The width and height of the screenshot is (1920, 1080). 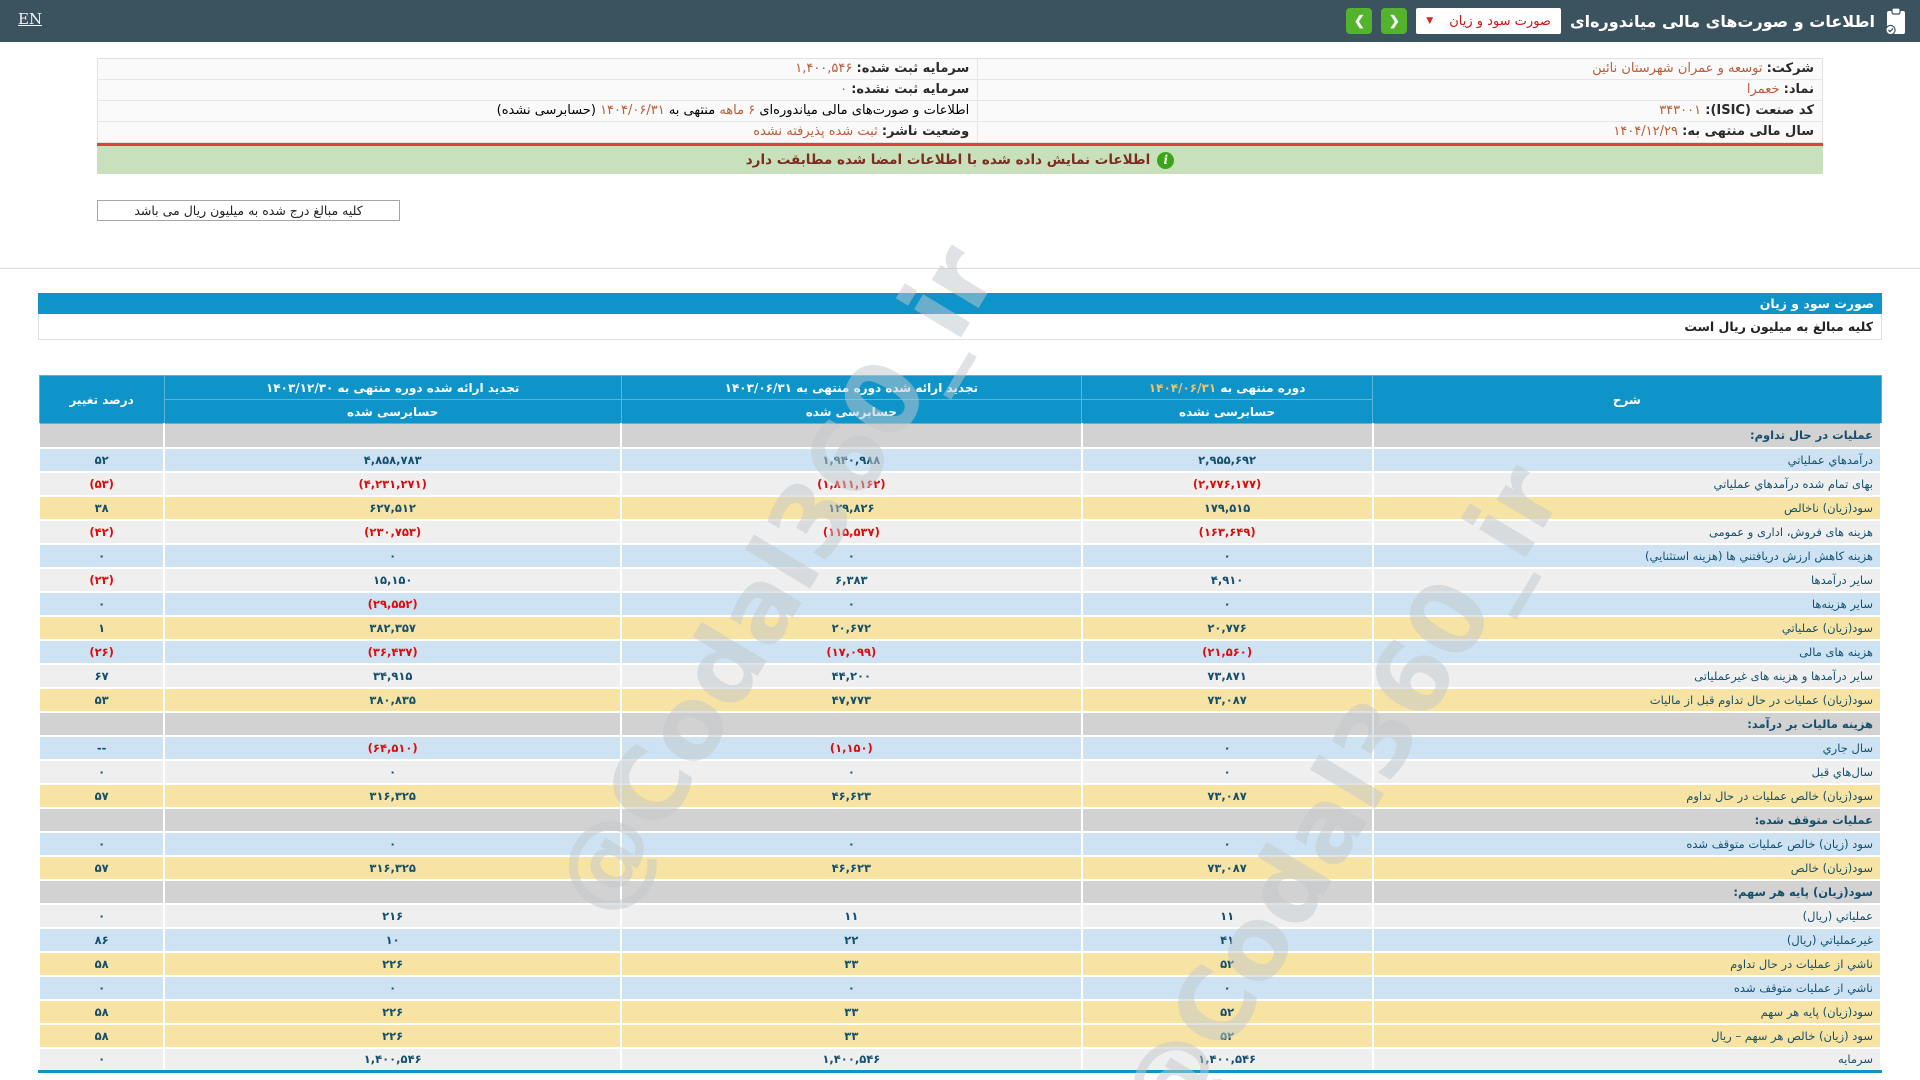 What do you see at coordinates (393, 868) in the screenshot?
I see `row-value: ۳۱۶,۳۲۵` at bounding box center [393, 868].